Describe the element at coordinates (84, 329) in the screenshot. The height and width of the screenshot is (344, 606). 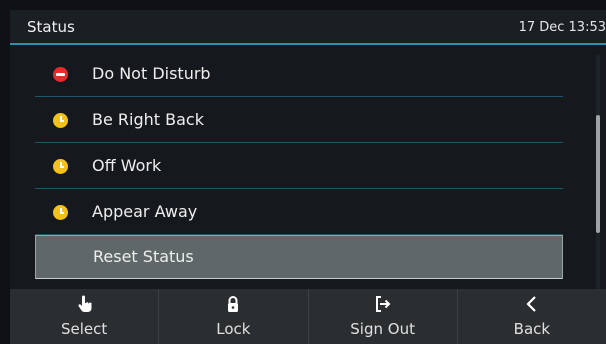
I see `select-softkey-label: Select` at that location.